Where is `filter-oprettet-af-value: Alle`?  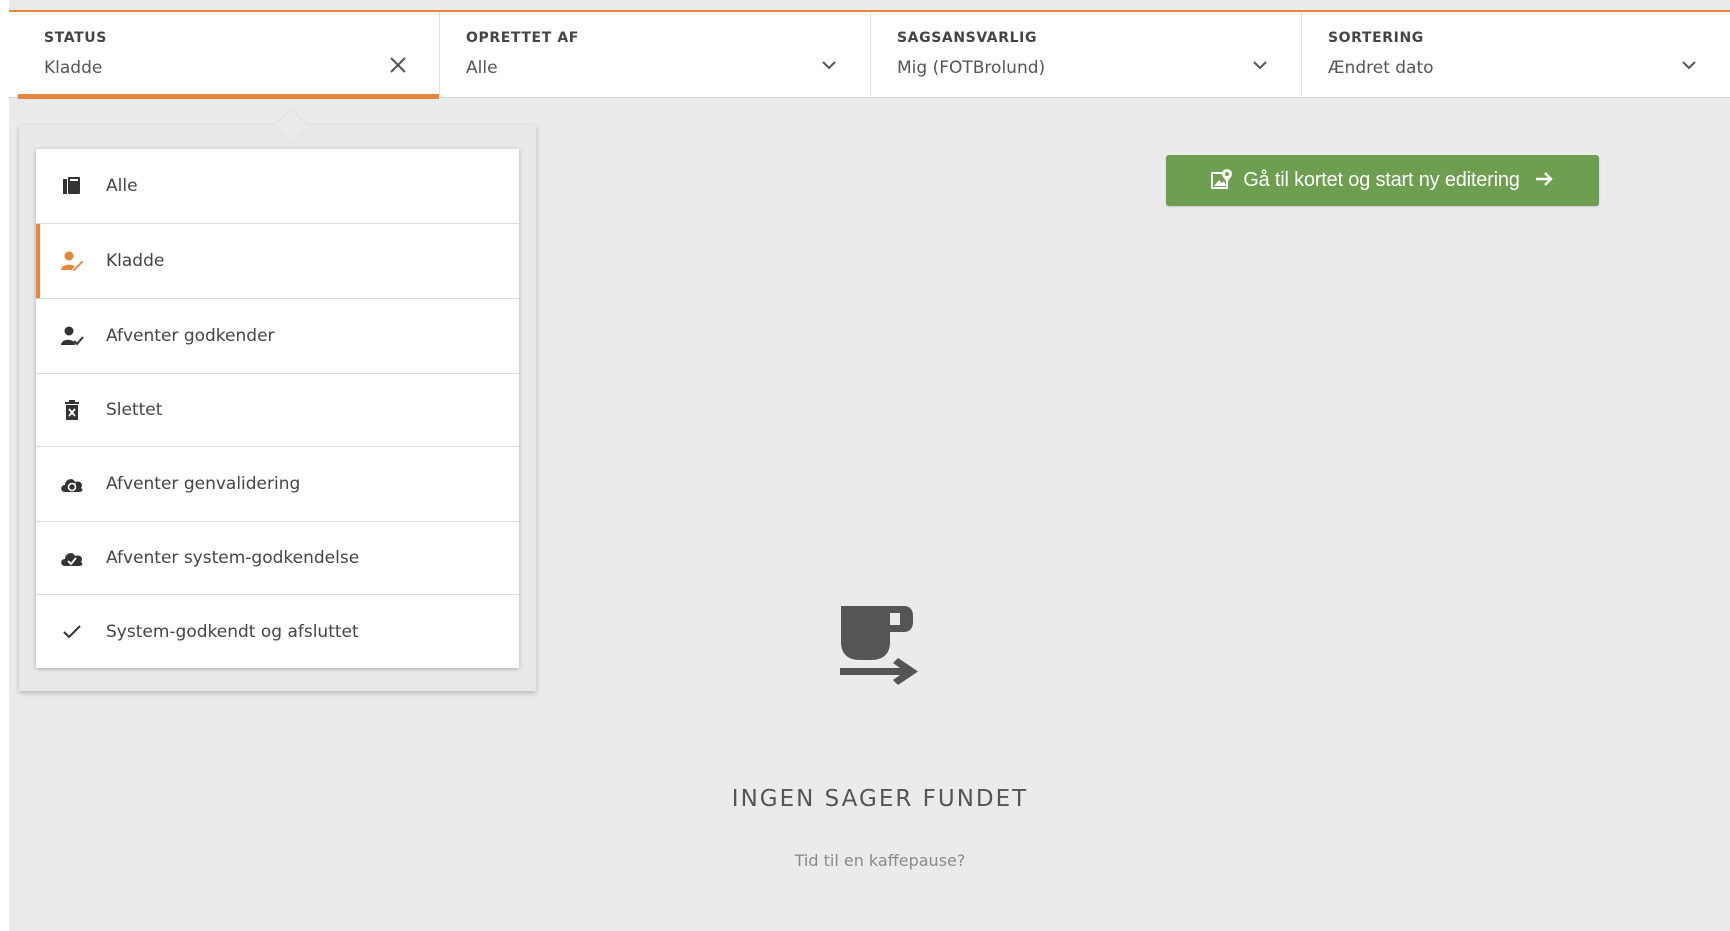
filter-oprettet-af-value: Alle is located at coordinates (482, 68).